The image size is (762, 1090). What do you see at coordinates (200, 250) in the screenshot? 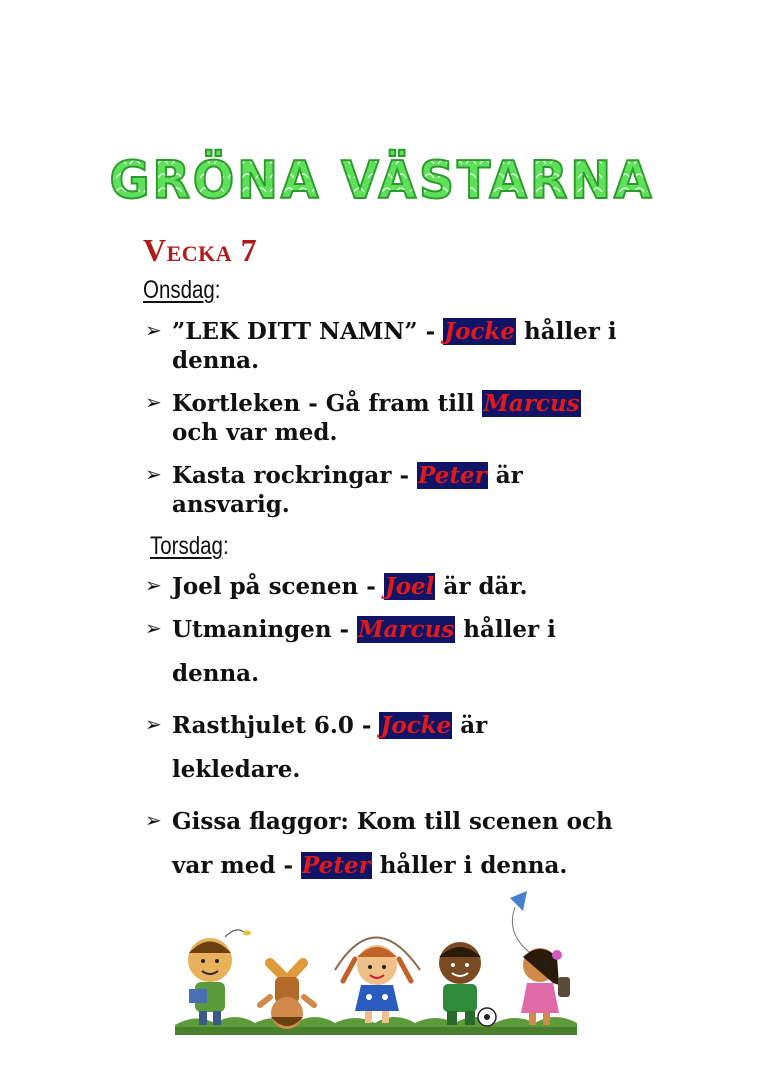
I see `week-heading: Vecka 7` at bounding box center [200, 250].